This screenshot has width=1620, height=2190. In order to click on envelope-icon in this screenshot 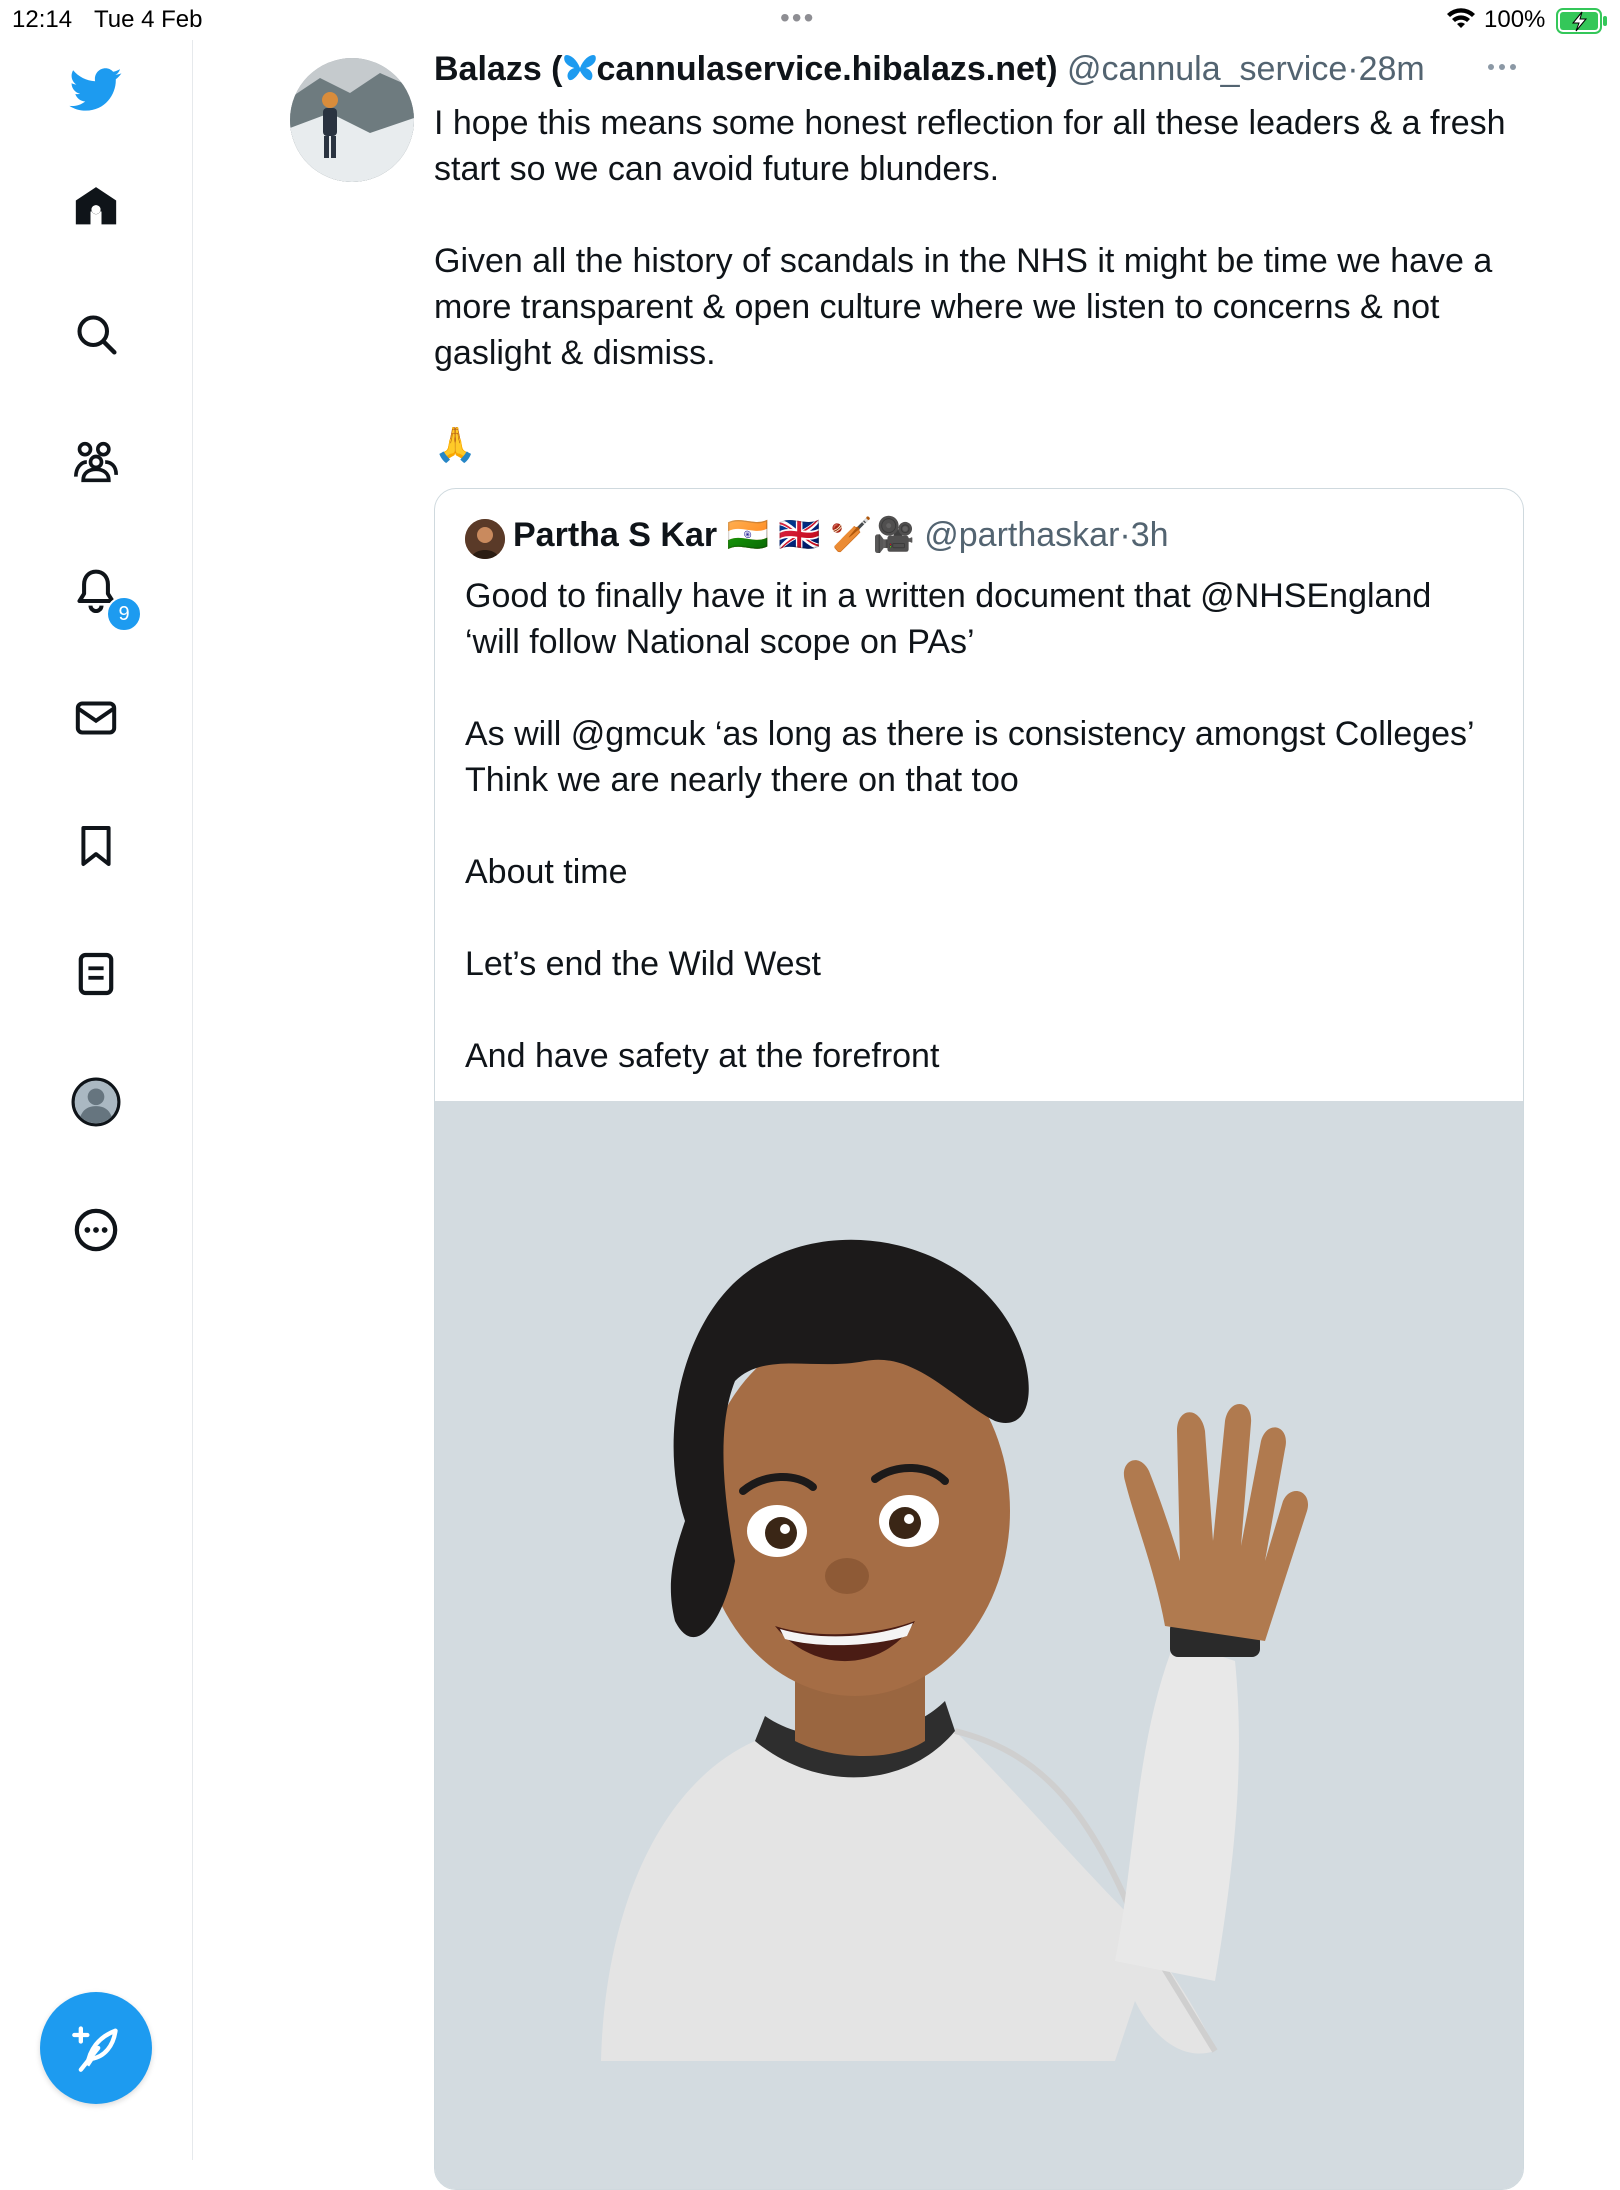, I will do `click(96, 718)`.